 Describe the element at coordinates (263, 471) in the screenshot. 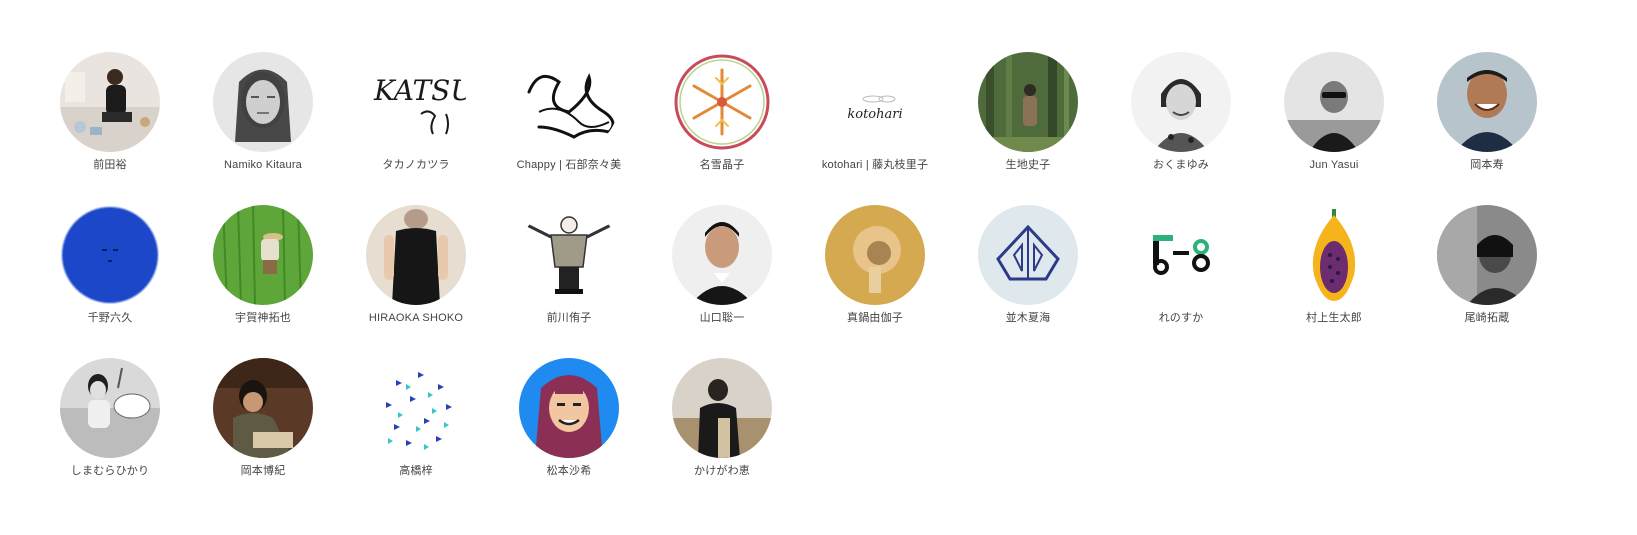

I see `artist-name: 岡本博紀` at that location.